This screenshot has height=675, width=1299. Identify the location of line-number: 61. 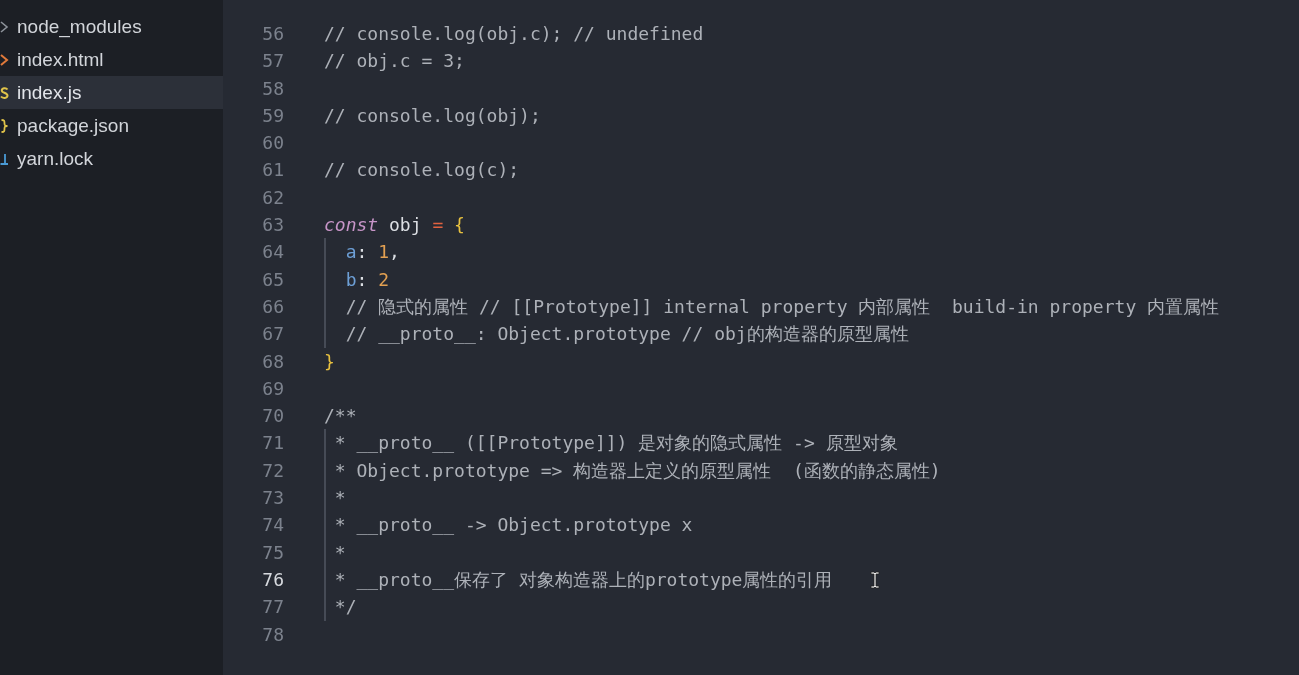
(273, 170).